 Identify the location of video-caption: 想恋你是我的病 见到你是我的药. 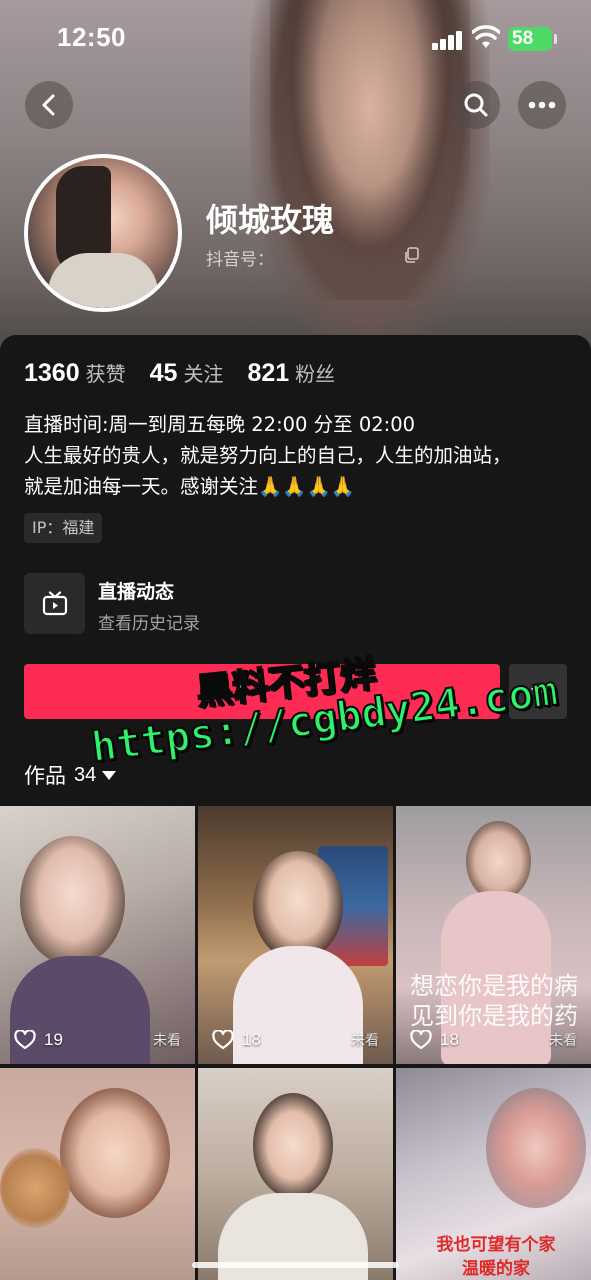
(494, 1001).